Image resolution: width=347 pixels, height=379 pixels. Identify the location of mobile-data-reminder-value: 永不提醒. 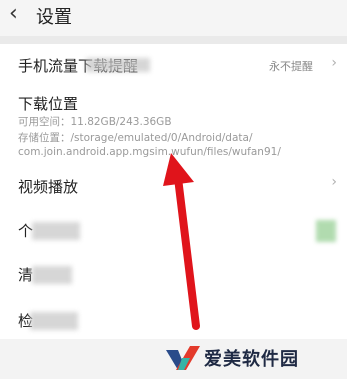
(291, 66).